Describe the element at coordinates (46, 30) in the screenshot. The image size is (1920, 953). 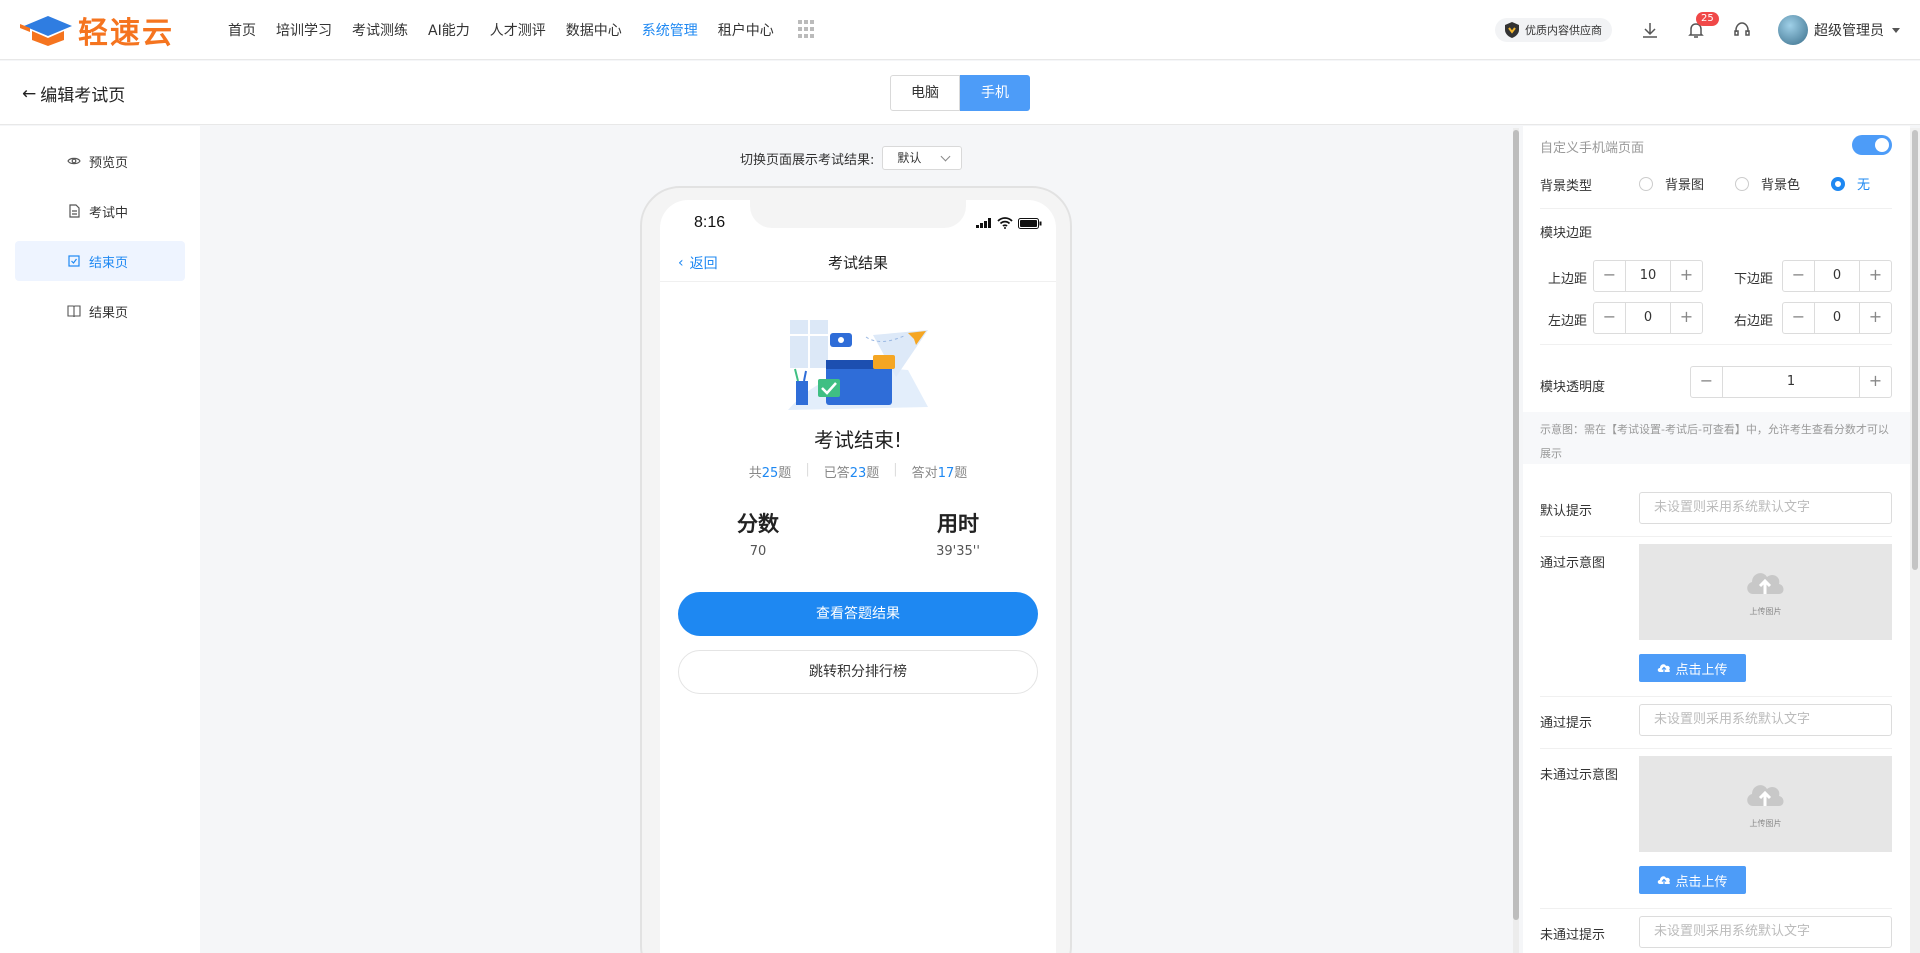
I see `logo-mark-icon` at that location.